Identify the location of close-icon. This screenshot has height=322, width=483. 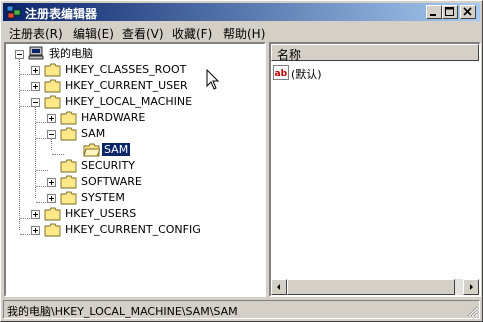
(467, 11).